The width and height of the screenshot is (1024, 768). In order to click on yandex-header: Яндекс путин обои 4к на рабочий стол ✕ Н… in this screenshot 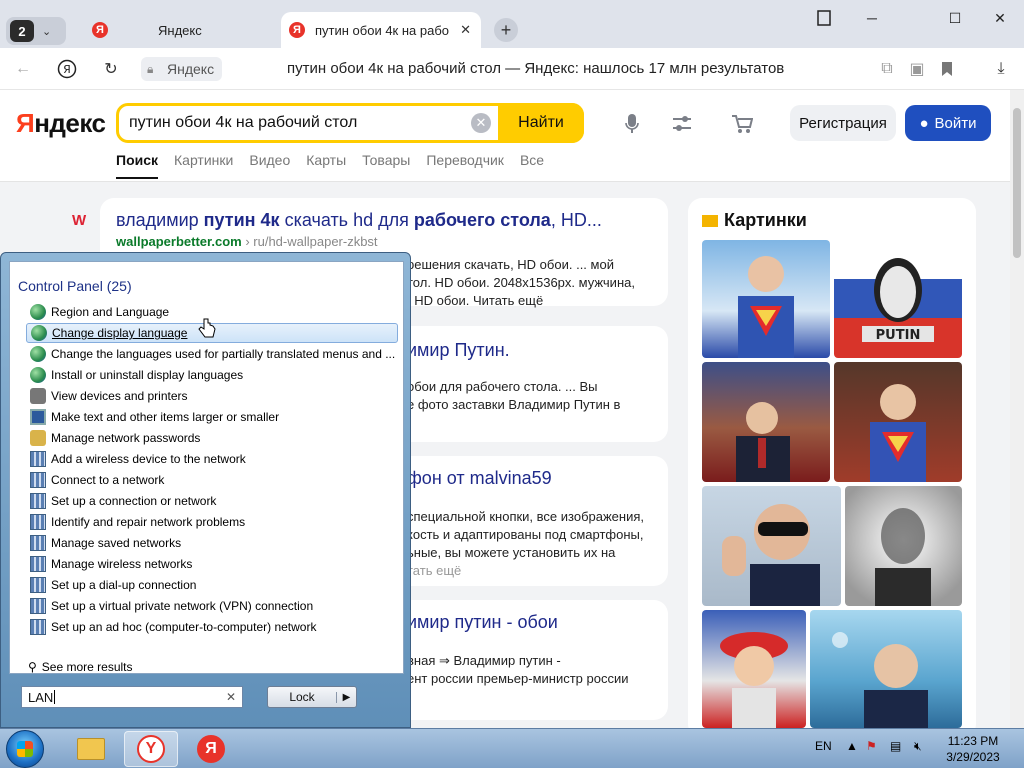, I will do `click(505, 136)`.